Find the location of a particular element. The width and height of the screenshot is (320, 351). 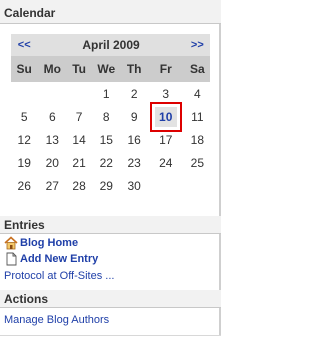

calendar-cell: 5 is located at coordinates (24, 116).